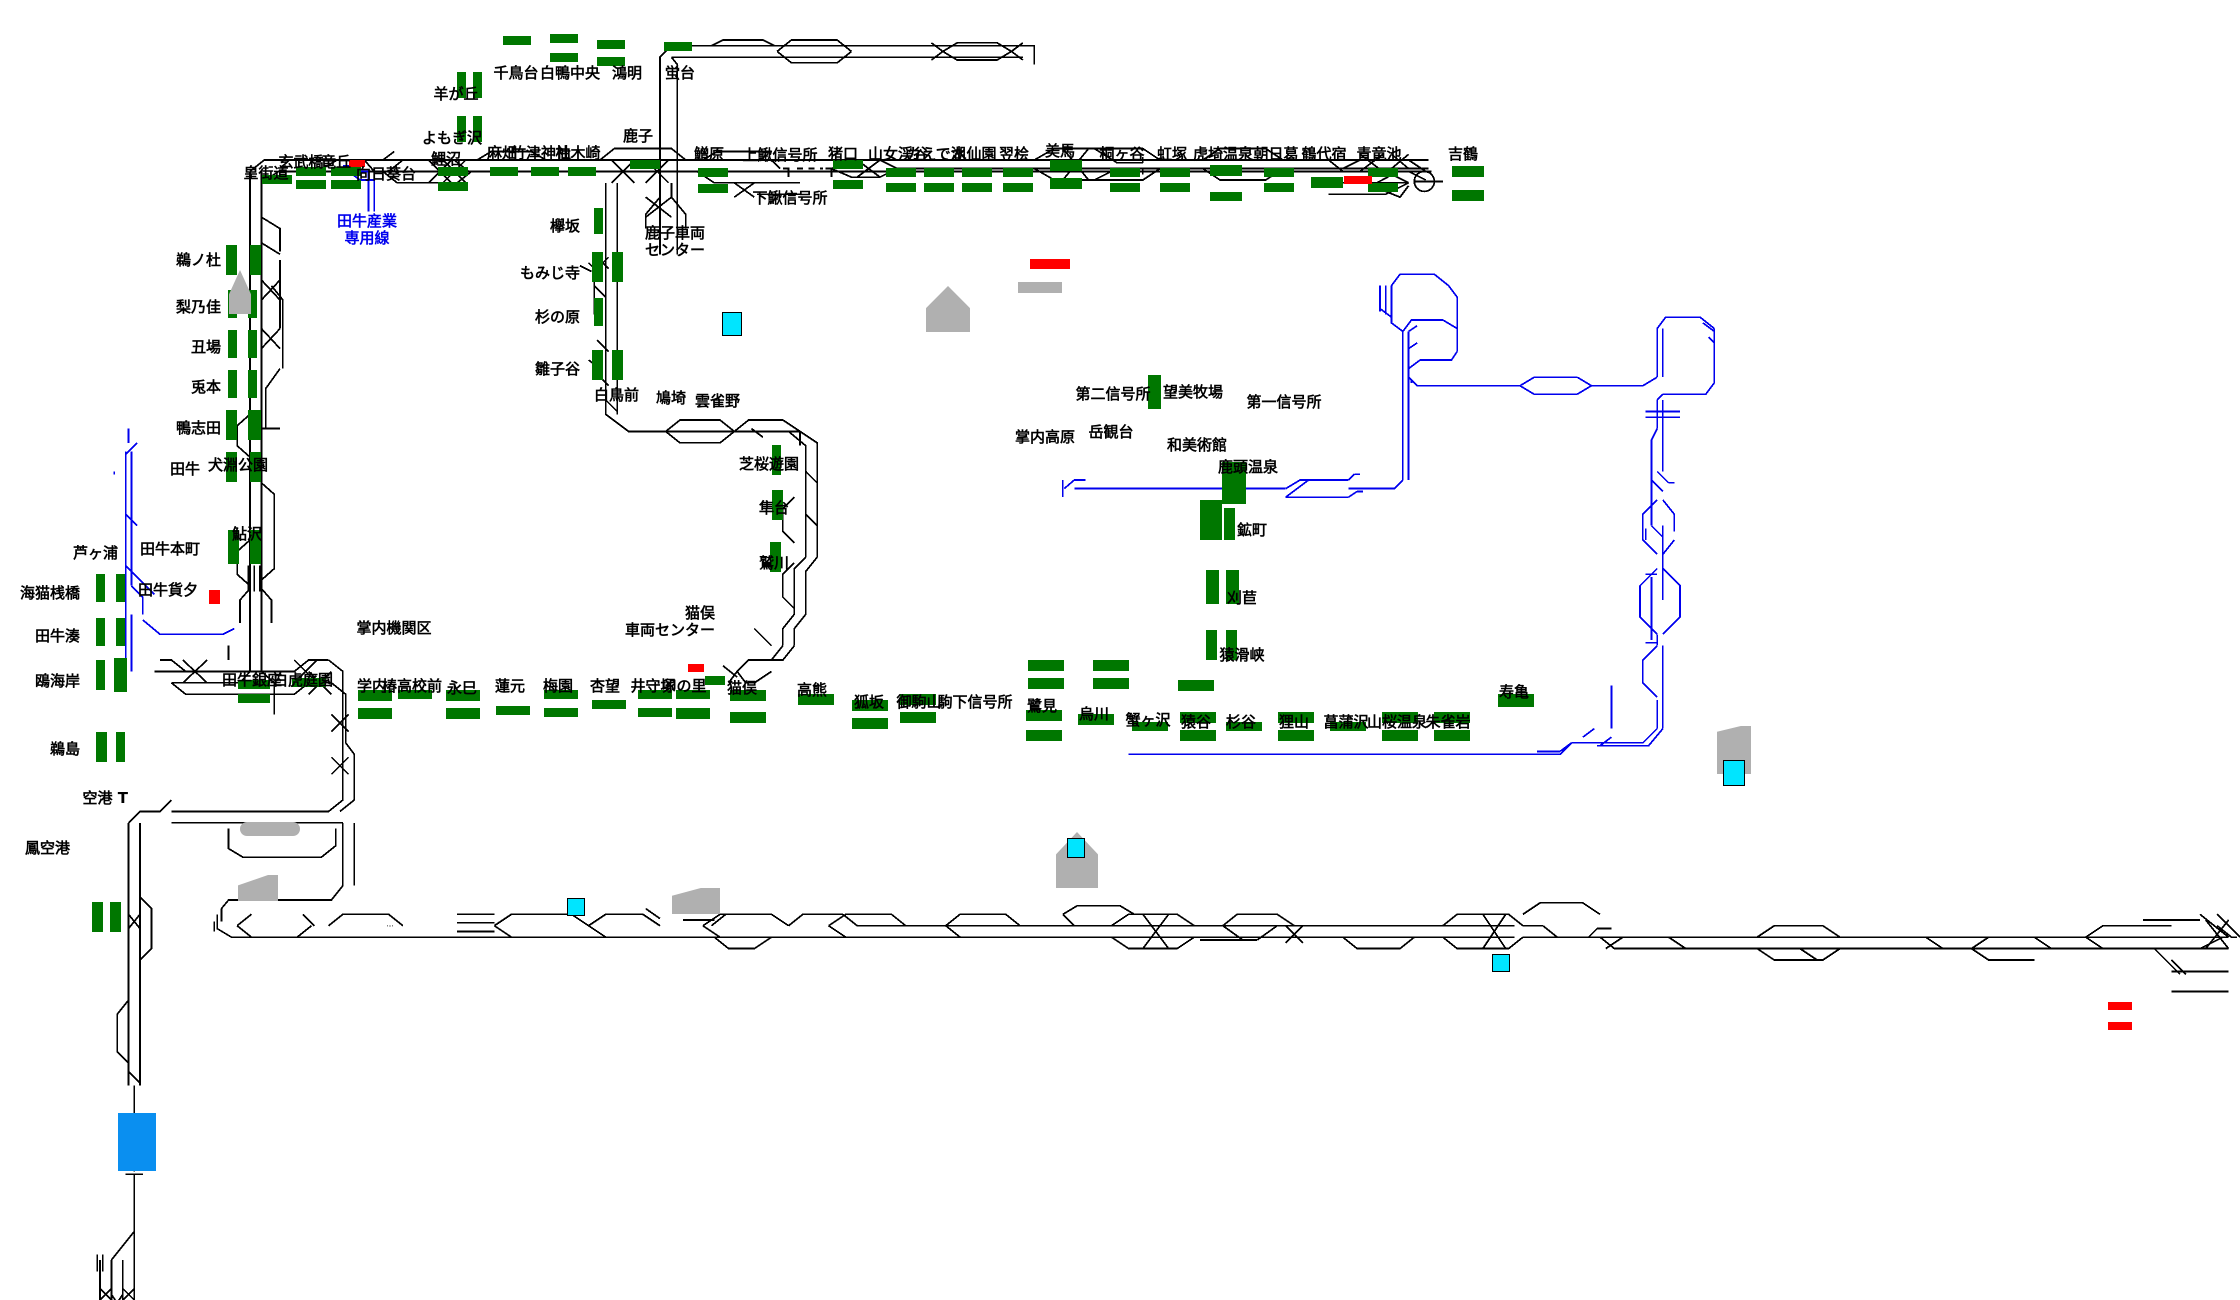  Describe the element at coordinates (1197, 445) in the screenshot. I see `station-label-wa_bijutsukan: 和美術館` at that location.